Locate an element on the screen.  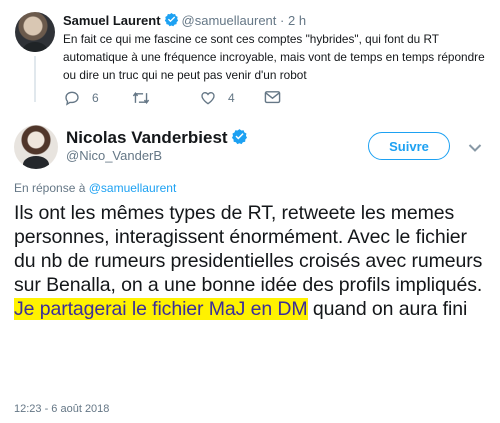
author-name-row: Nicolas Vanderbiest is located at coordinates (158, 139).